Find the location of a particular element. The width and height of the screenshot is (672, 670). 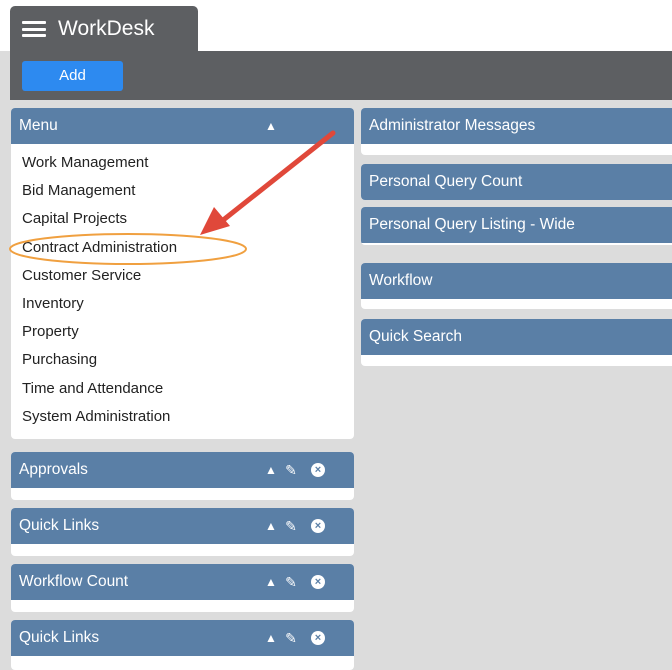

hamburger-menu-icon is located at coordinates (34, 29).